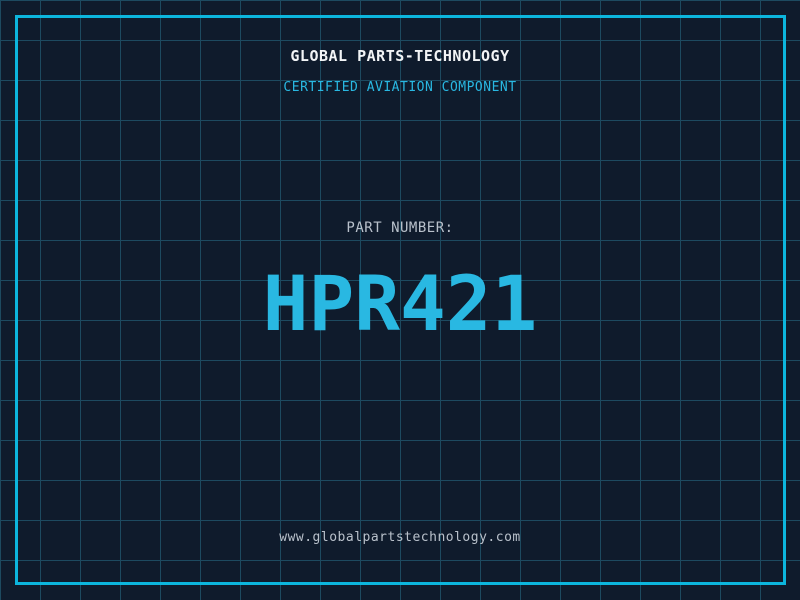 The image size is (800, 600). I want to click on part-number-value: HPR421, so click(400, 303).